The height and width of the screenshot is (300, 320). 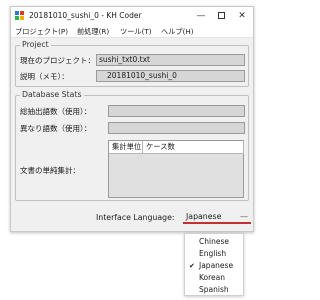 What do you see at coordinates (20, 16) in the screenshot?
I see `app-icon` at bounding box center [20, 16].